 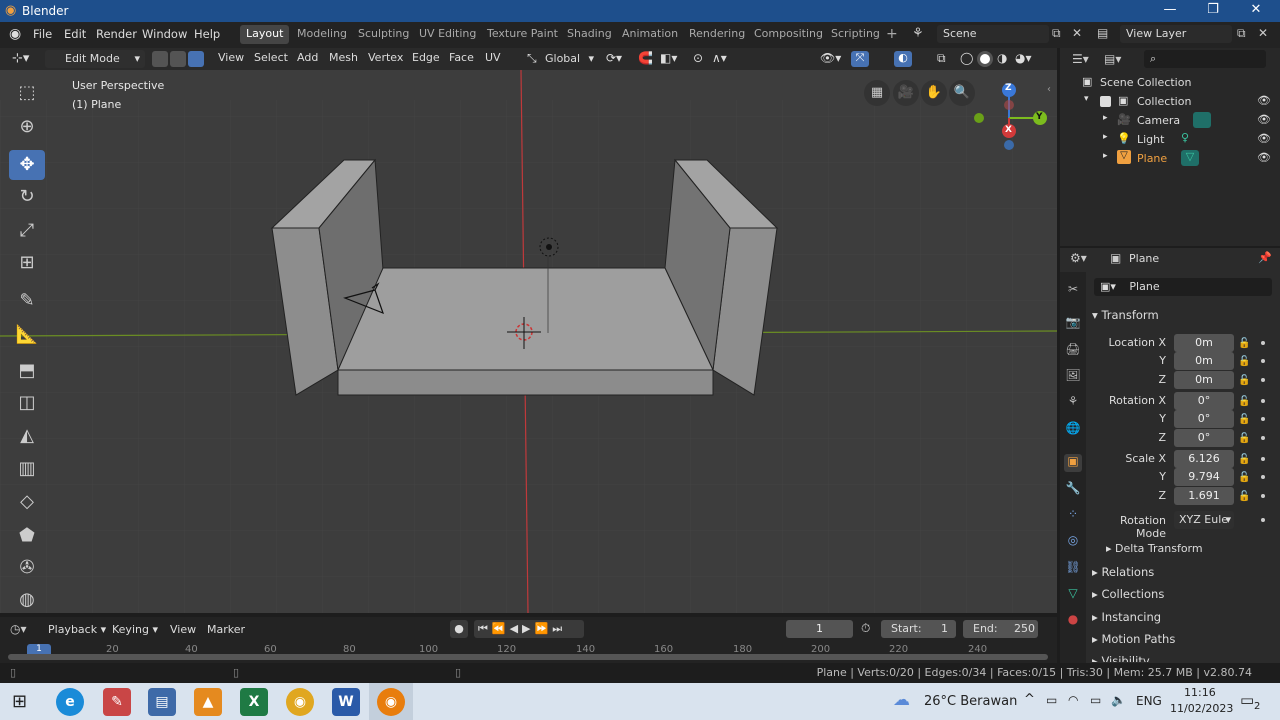 What do you see at coordinates (1170, 82) in the screenshot?
I see `outliner-row-scene-collection: ▣ Scene Collection` at bounding box center [1170, 82].